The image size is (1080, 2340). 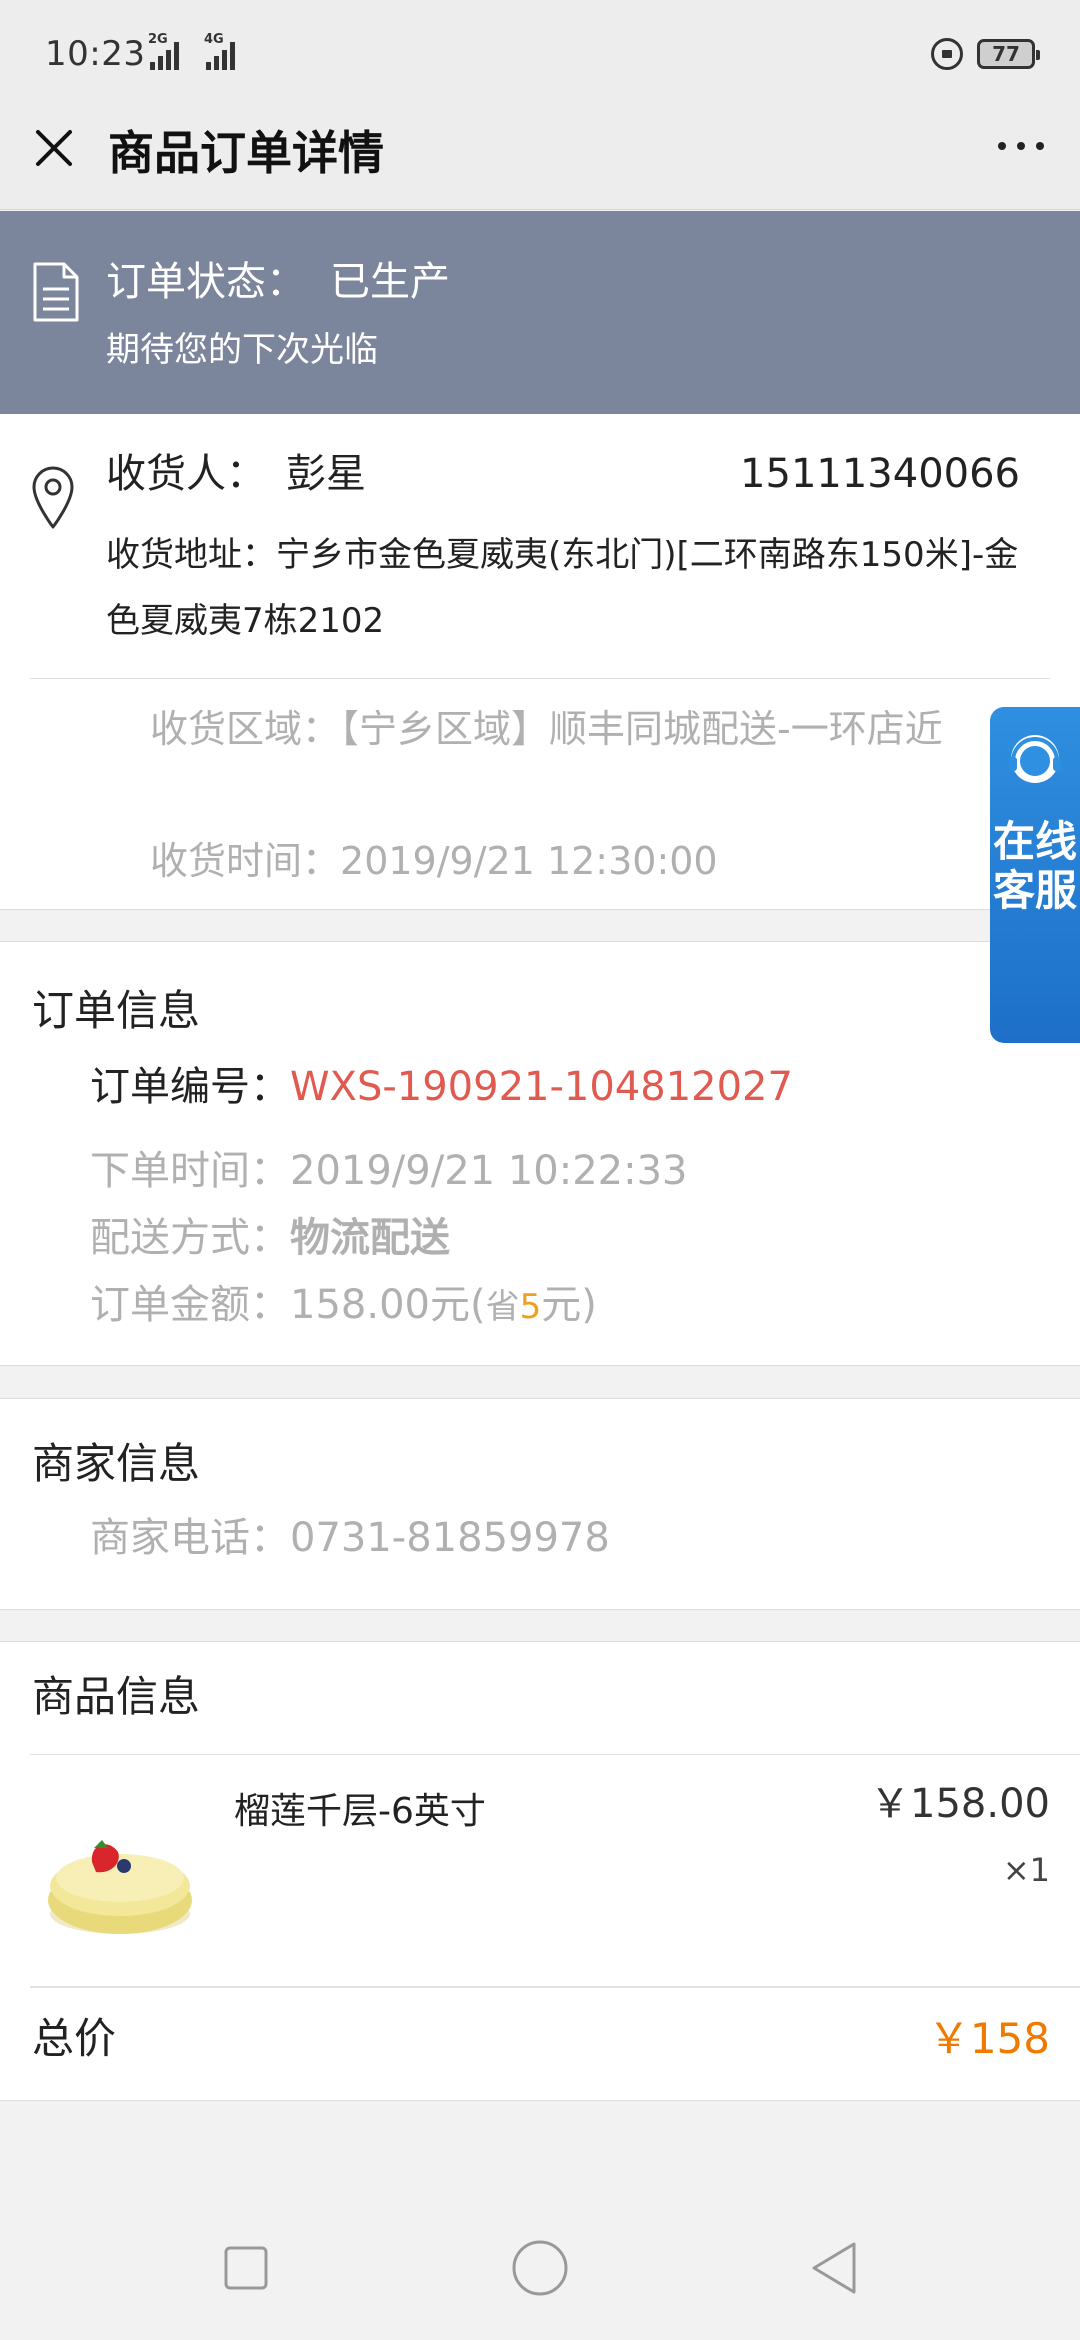 I want to click on order-info-title: 订单信息, so click(x=116, y=1010).